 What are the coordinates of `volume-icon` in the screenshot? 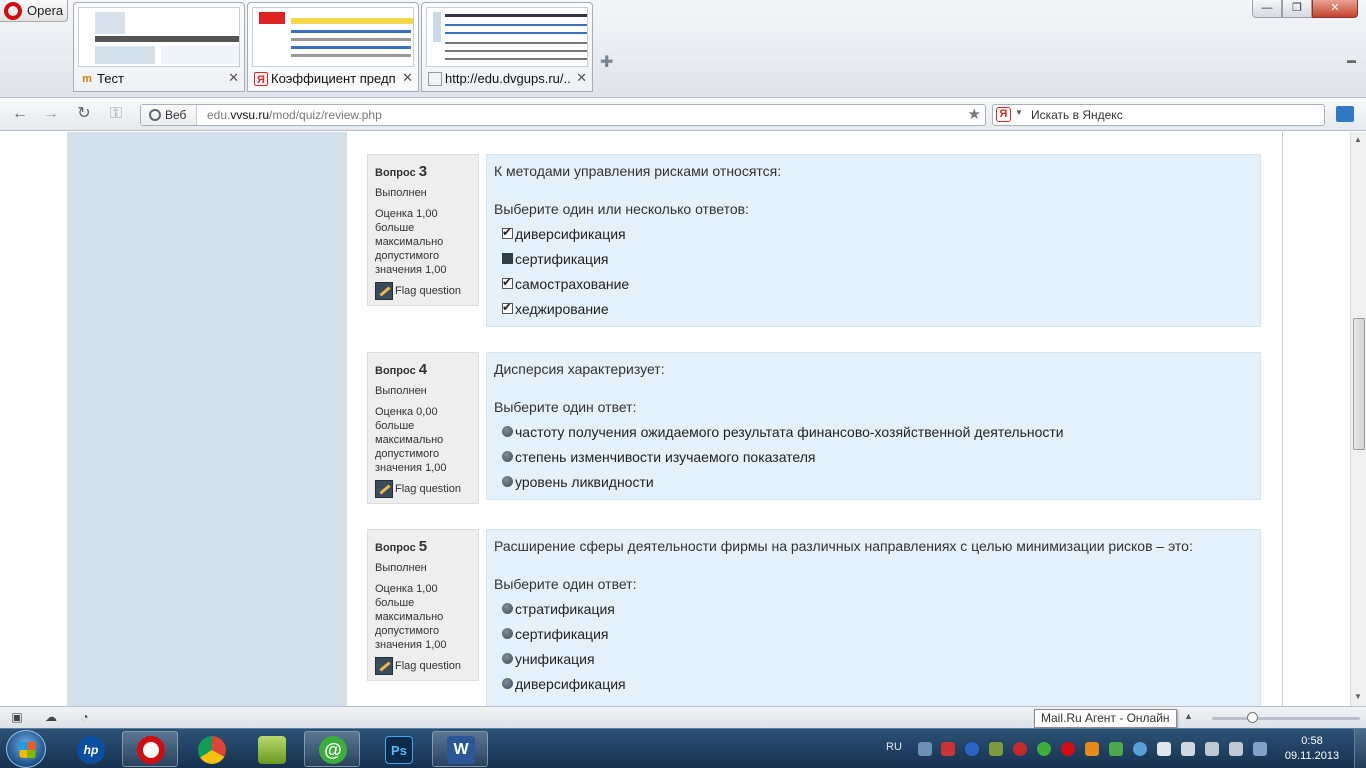 It's located at (1236, 749).